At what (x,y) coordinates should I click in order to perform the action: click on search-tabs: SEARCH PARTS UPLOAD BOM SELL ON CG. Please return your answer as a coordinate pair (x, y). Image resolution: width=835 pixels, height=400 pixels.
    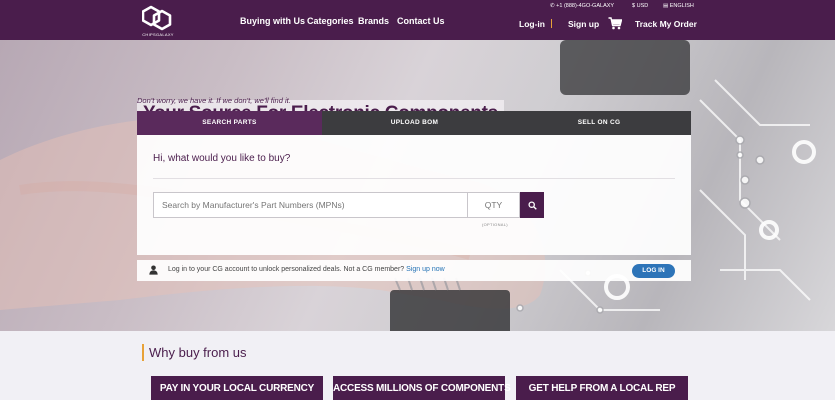
    Looking at the image, I should click on (414, 123).